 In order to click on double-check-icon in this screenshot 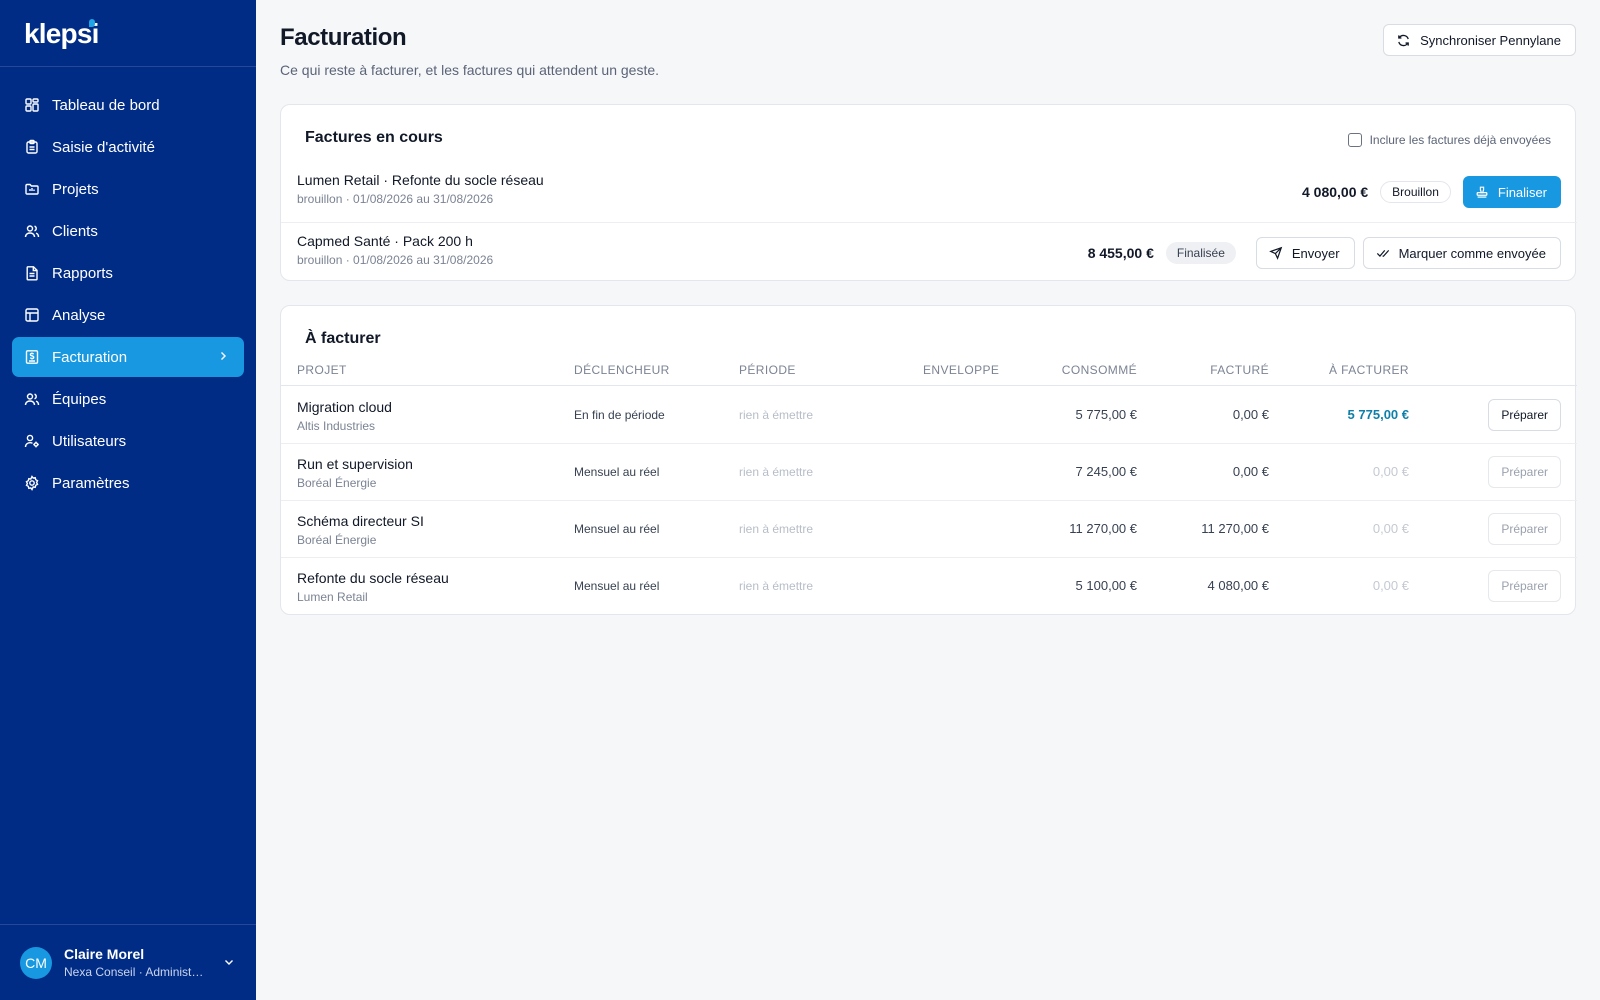, I will do `click(1382, 253)`.